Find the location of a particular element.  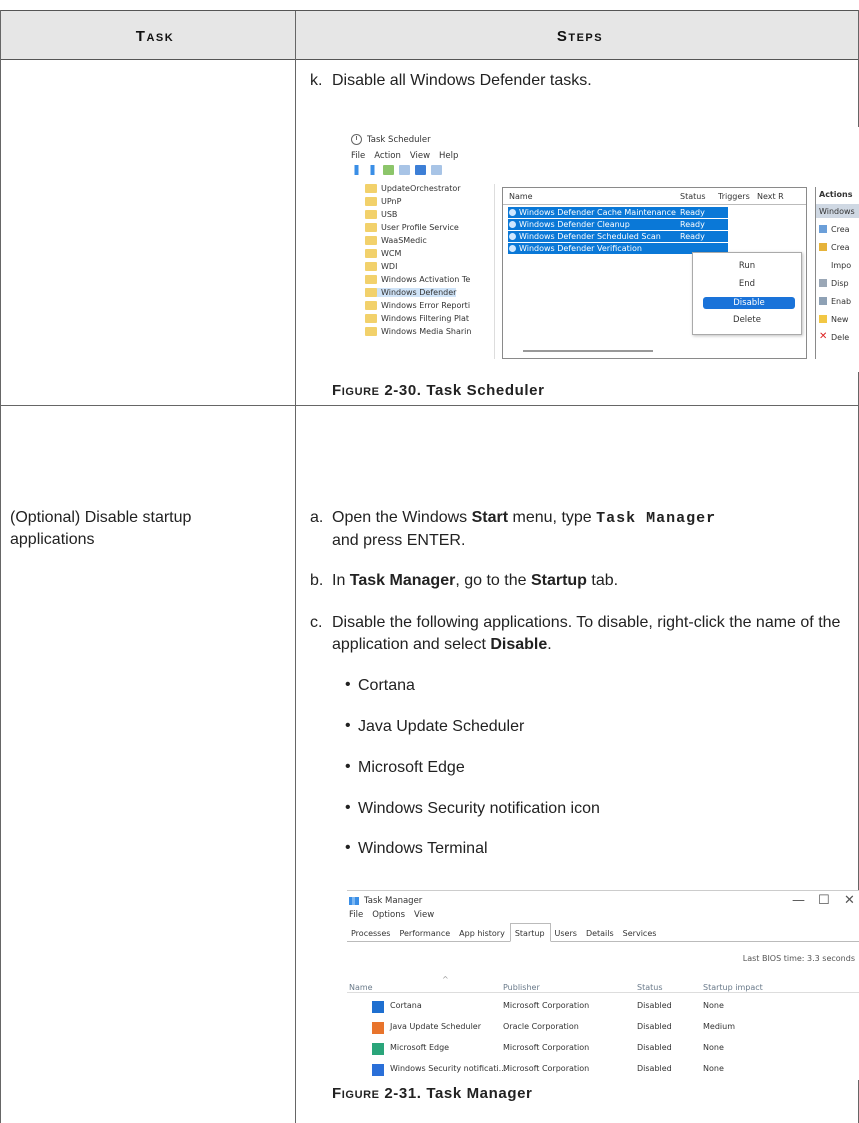

ts-toolbar is located at coordinates (396, 170).